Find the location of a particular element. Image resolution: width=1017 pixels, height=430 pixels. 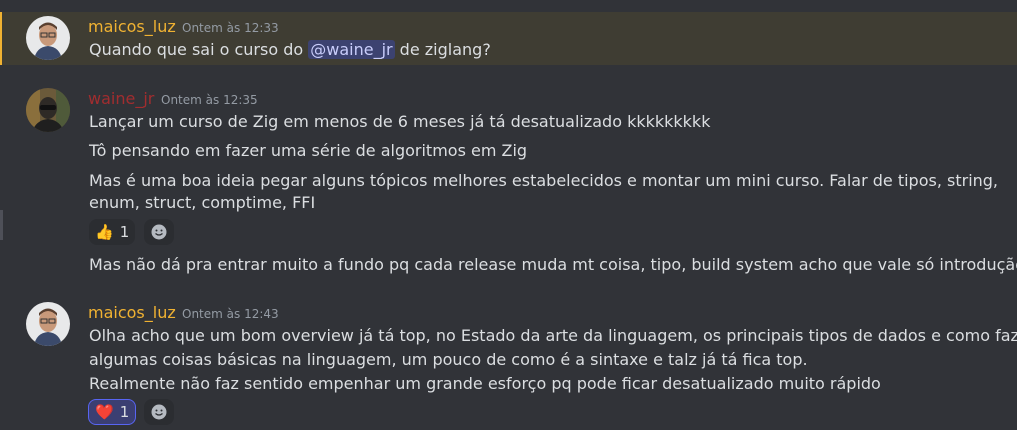

reaction-heart: ❤️ 1 is located at coordinates (112, 412).